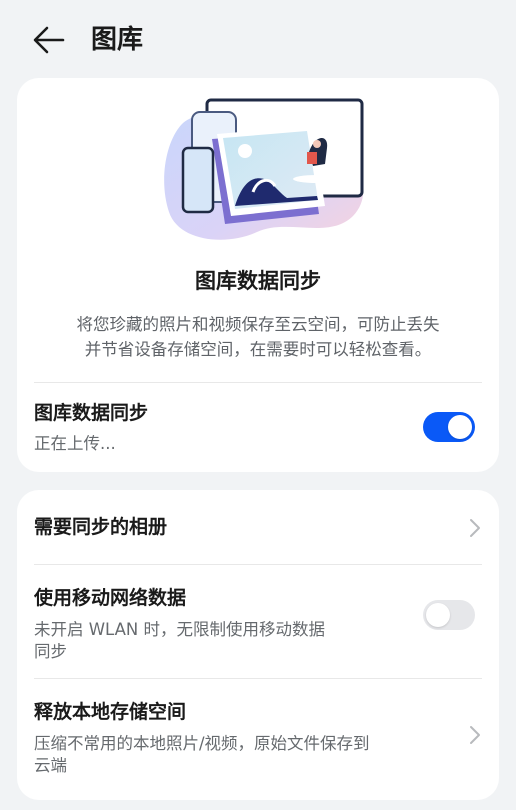  I want to click on top-bar: 图库, so click(258, 40).